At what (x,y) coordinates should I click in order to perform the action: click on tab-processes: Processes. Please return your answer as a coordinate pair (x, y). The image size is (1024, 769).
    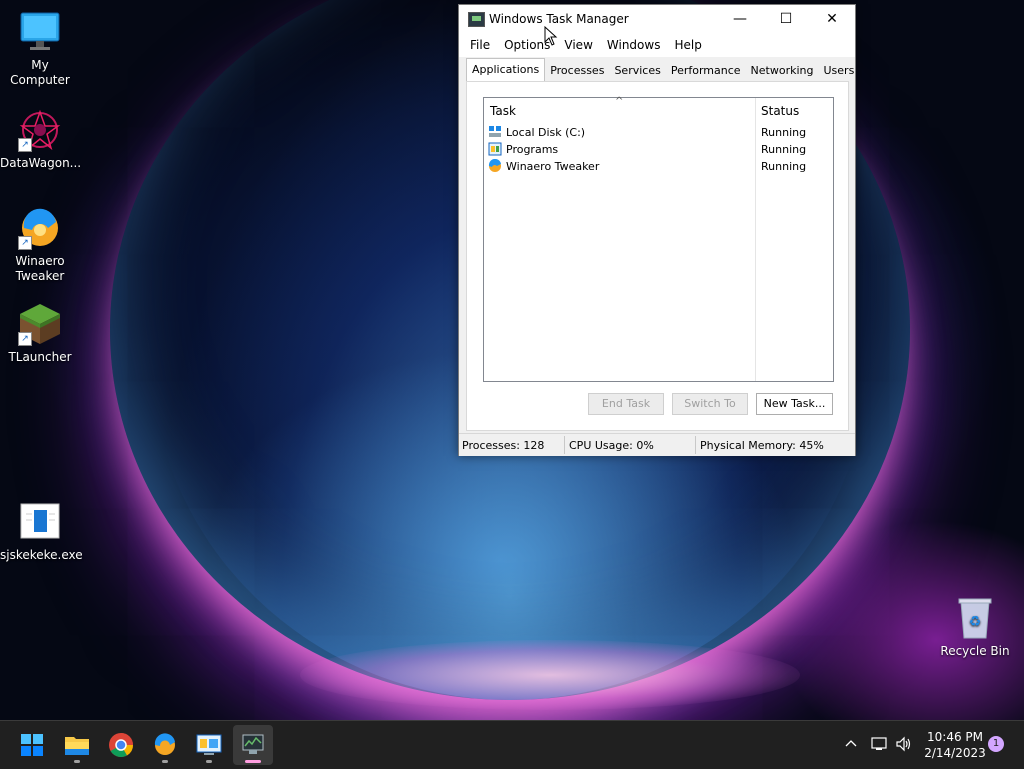
    Looking at the image, I should click on (577, 71).